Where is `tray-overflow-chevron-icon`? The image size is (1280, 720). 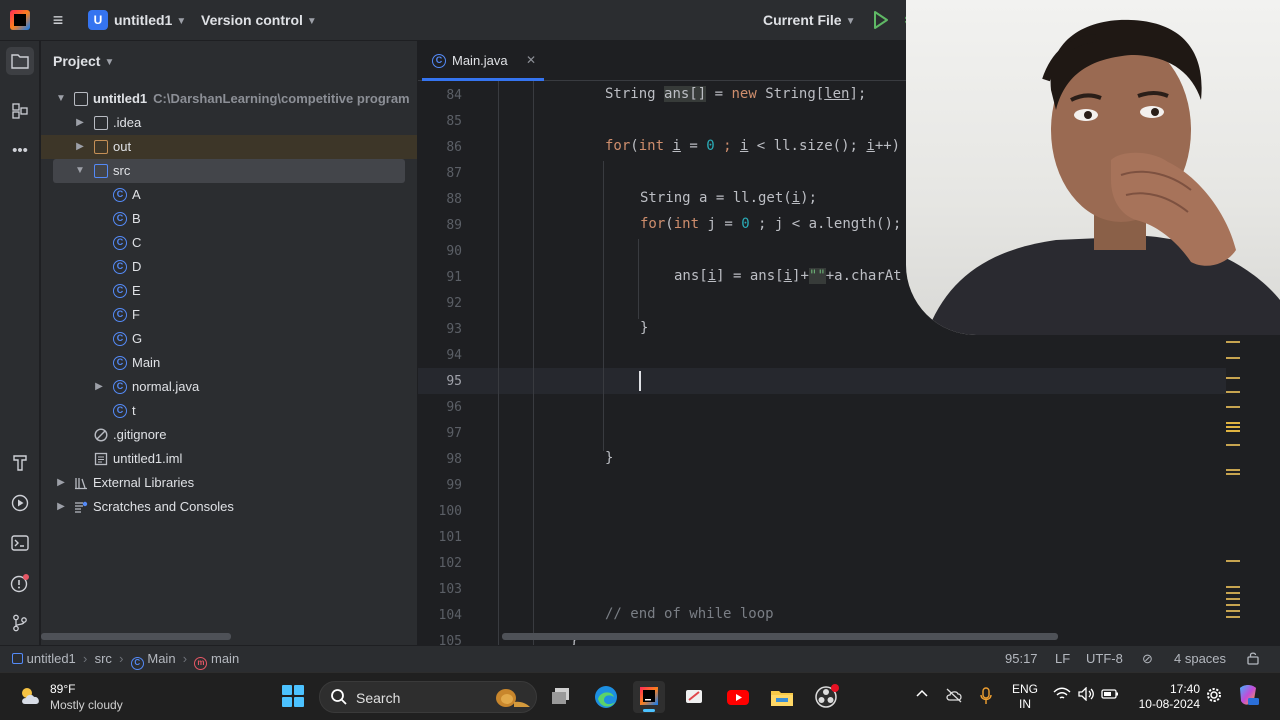 tray-overflow-chevron-icon is located at coordinates (922, 695).